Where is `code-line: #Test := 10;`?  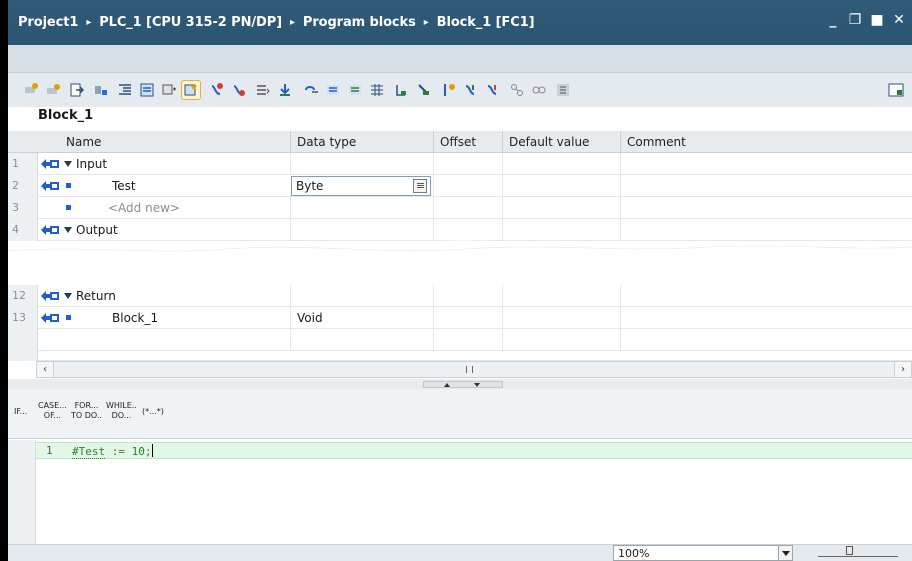
code-line: #Test := 10; is located at coordinates (113, 451).